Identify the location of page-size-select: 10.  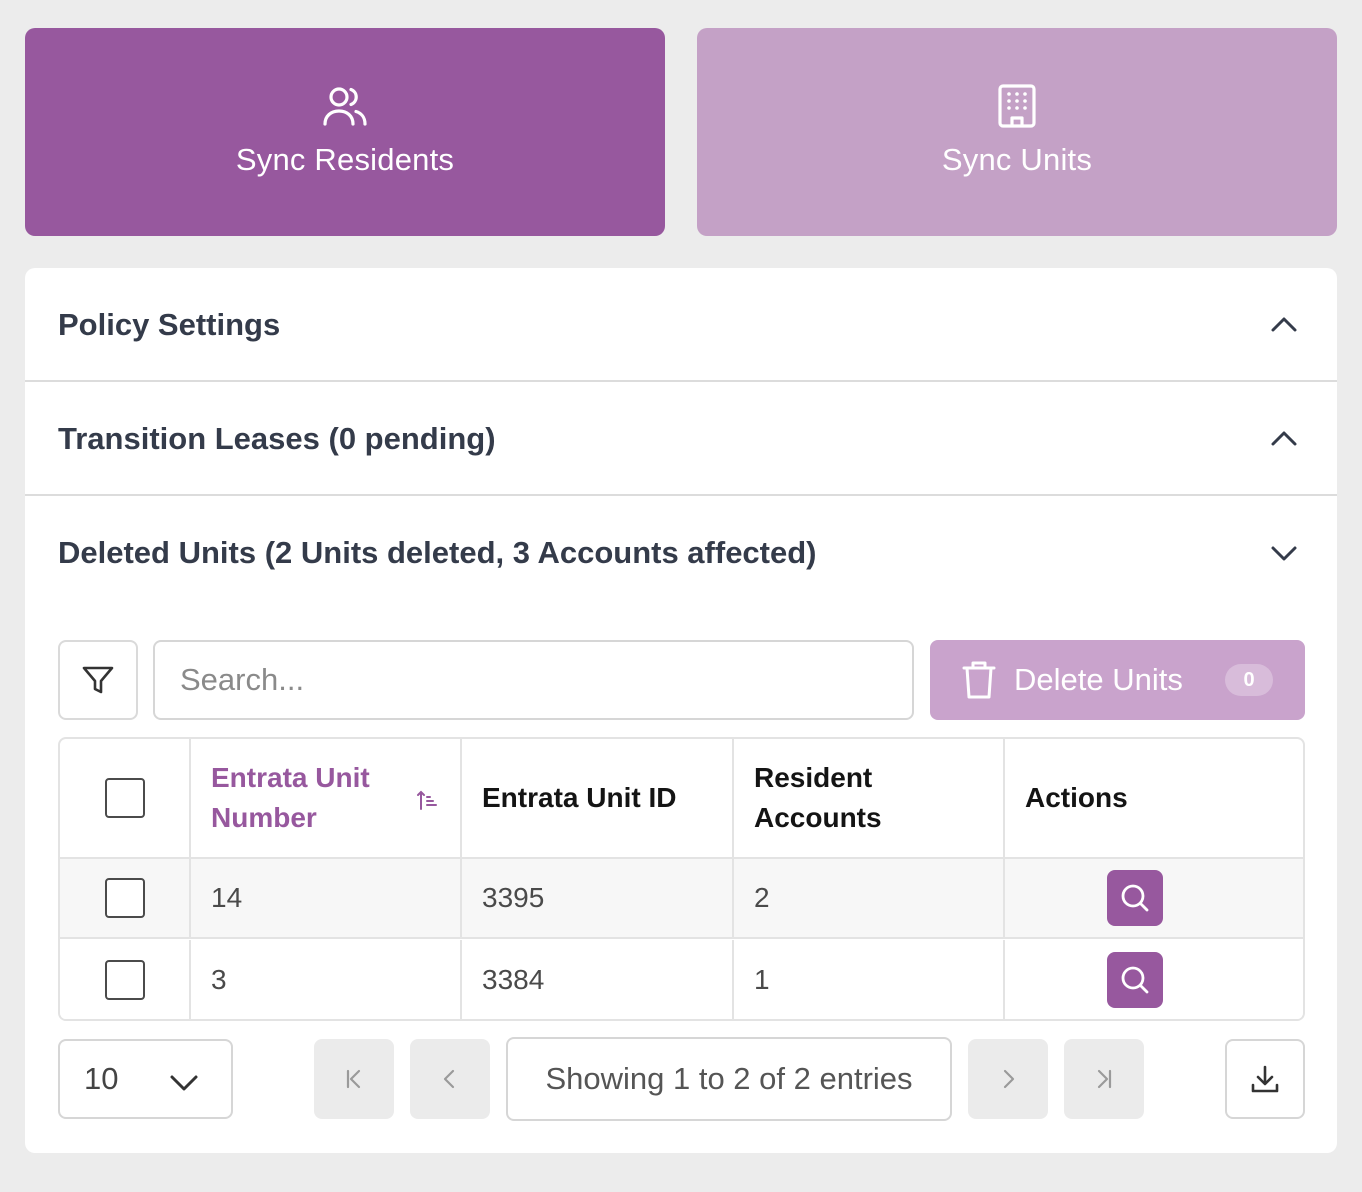
(145, 1079).